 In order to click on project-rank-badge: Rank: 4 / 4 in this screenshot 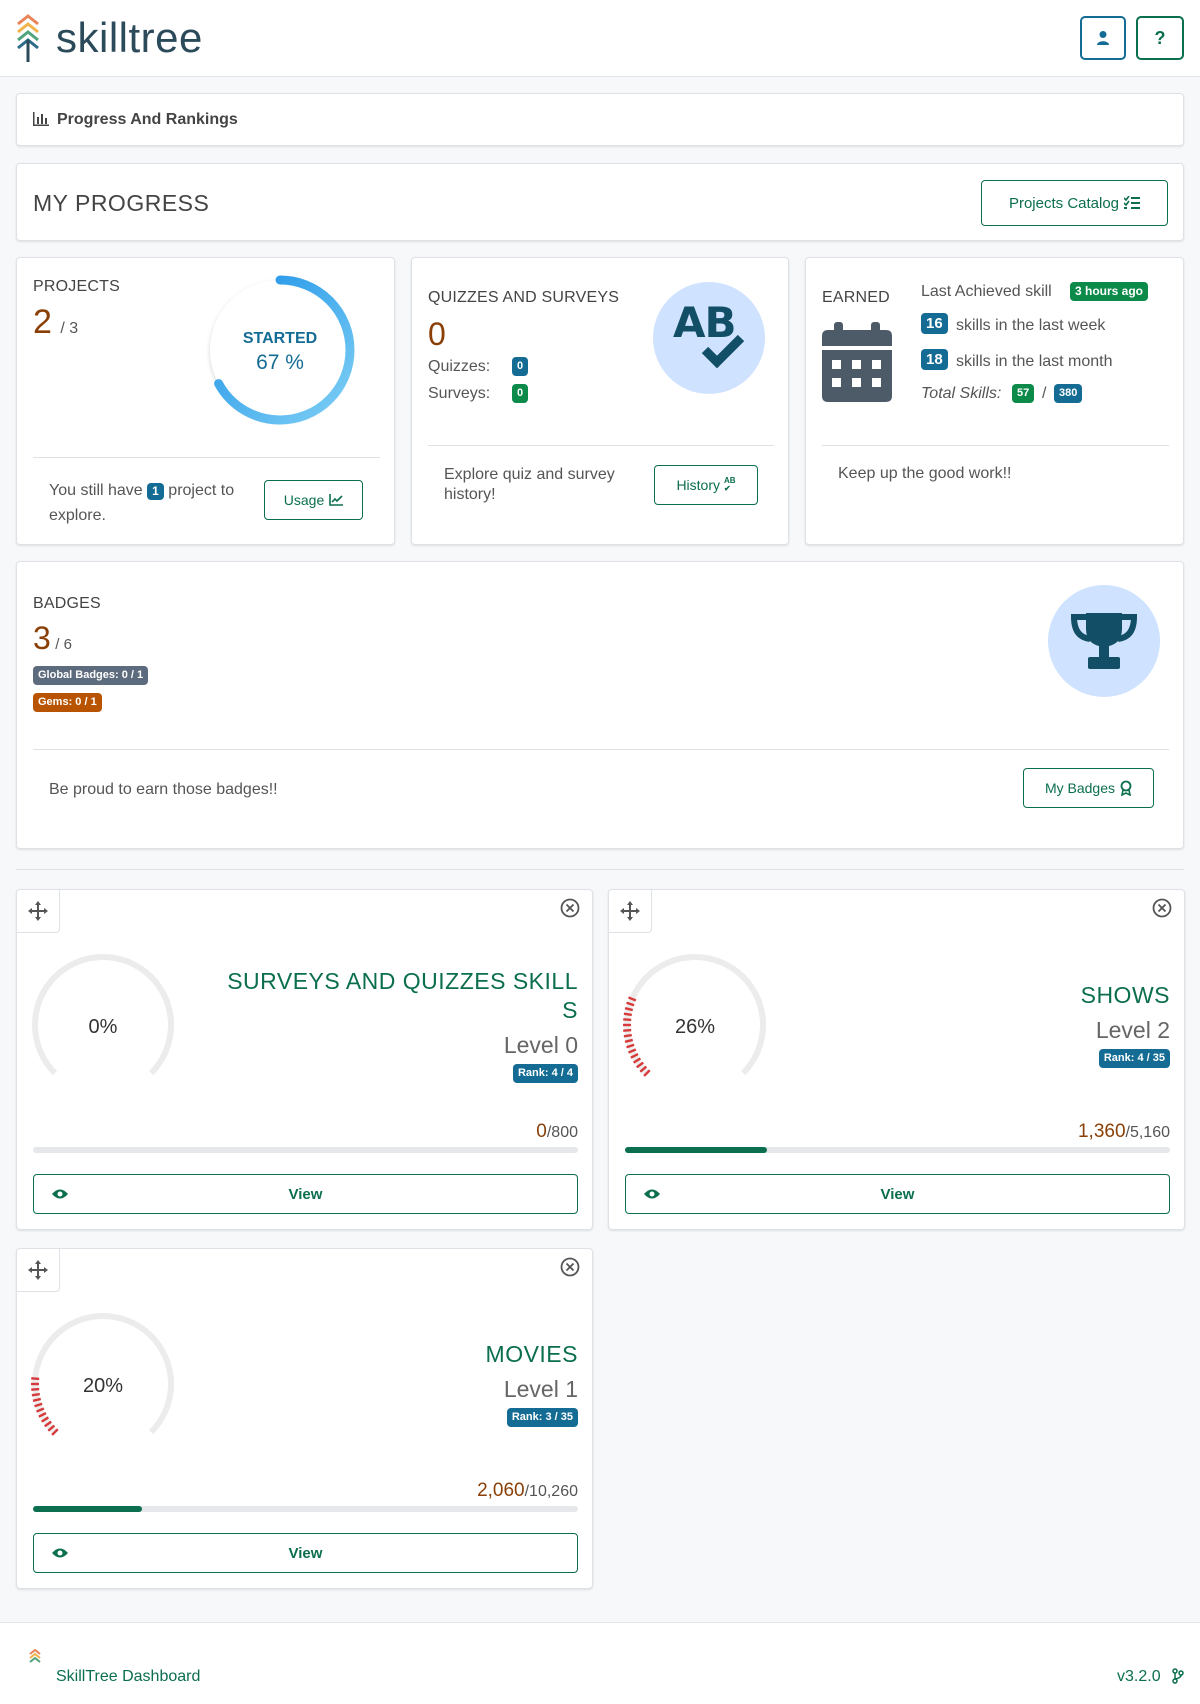, I will do `click(545, 1073)`.